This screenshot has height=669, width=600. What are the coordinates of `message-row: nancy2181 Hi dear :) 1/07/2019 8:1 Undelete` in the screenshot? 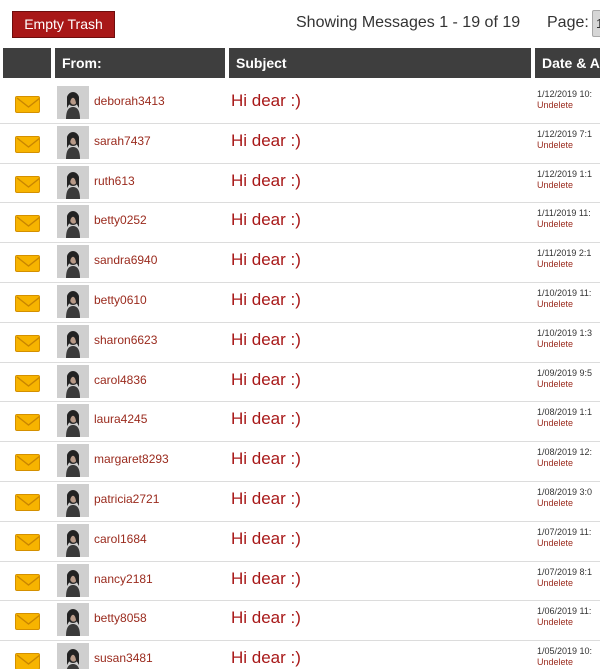 It's located at (300, 582).